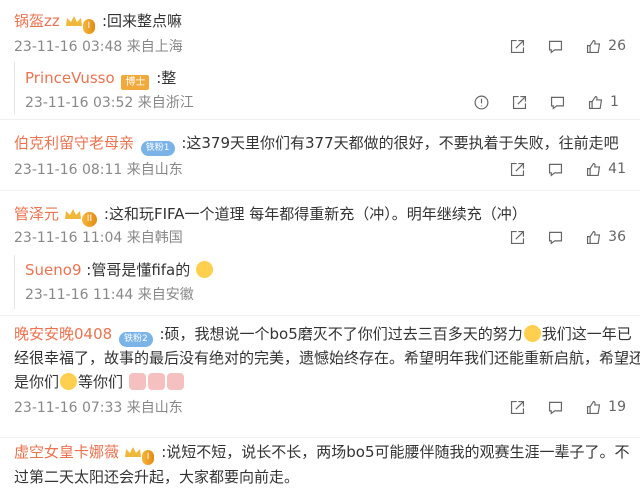  What do you see at coordinates (586, 334) in the screenshot?
I see `comment-text: 我们这一年已` at bounding box center [586, 334].